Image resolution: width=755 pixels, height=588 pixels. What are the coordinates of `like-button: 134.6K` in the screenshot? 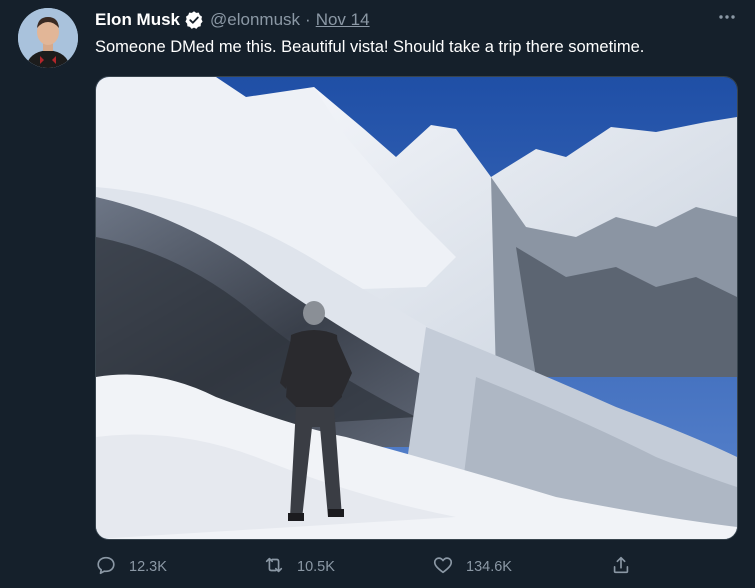 It's located at (472, 567).